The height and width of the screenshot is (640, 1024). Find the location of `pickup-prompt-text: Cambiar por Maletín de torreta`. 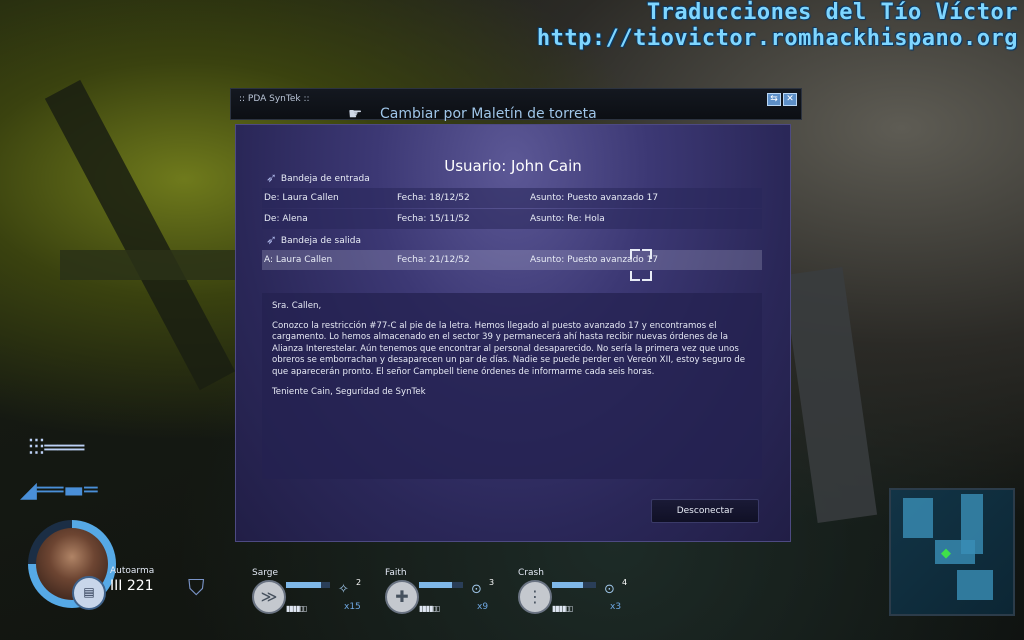

pickup-prompt-text: Cambiar por Maletín de torreta is located at coordinates (488, 114).